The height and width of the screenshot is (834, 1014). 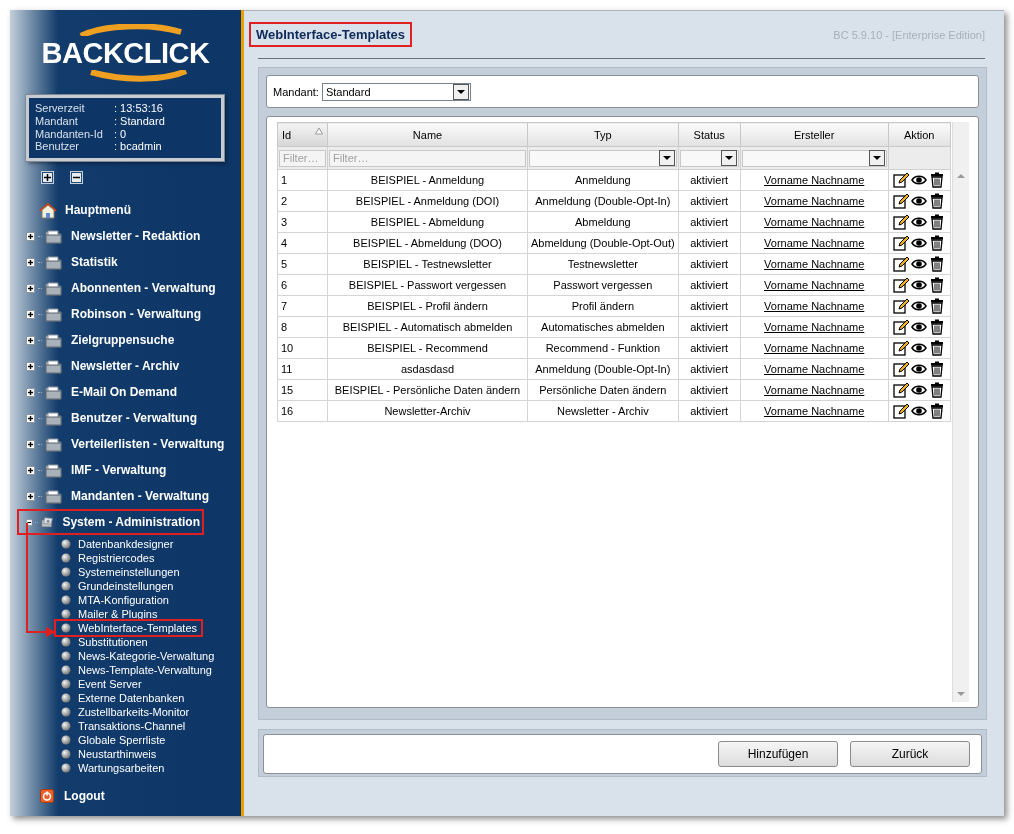 I want to click on nav-section: Zielgruppensuche, so click(x=123, y=340).